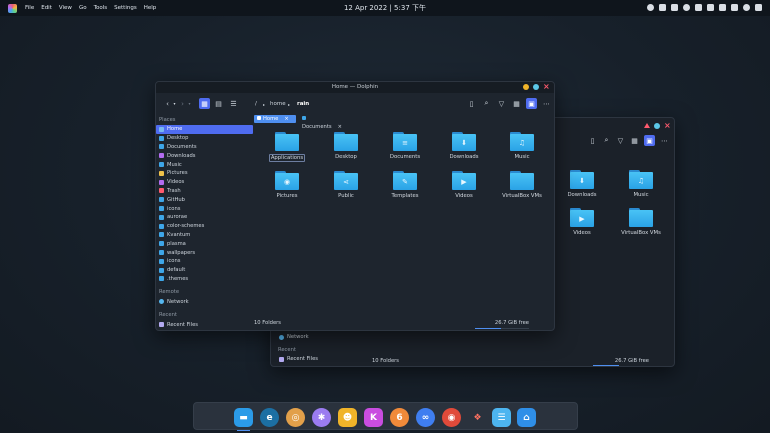  What do you see at coordinates (204, 155) in the screenshot?
I see `sidebar-item-downloads: Downloads` at bounding box center [204, 155].